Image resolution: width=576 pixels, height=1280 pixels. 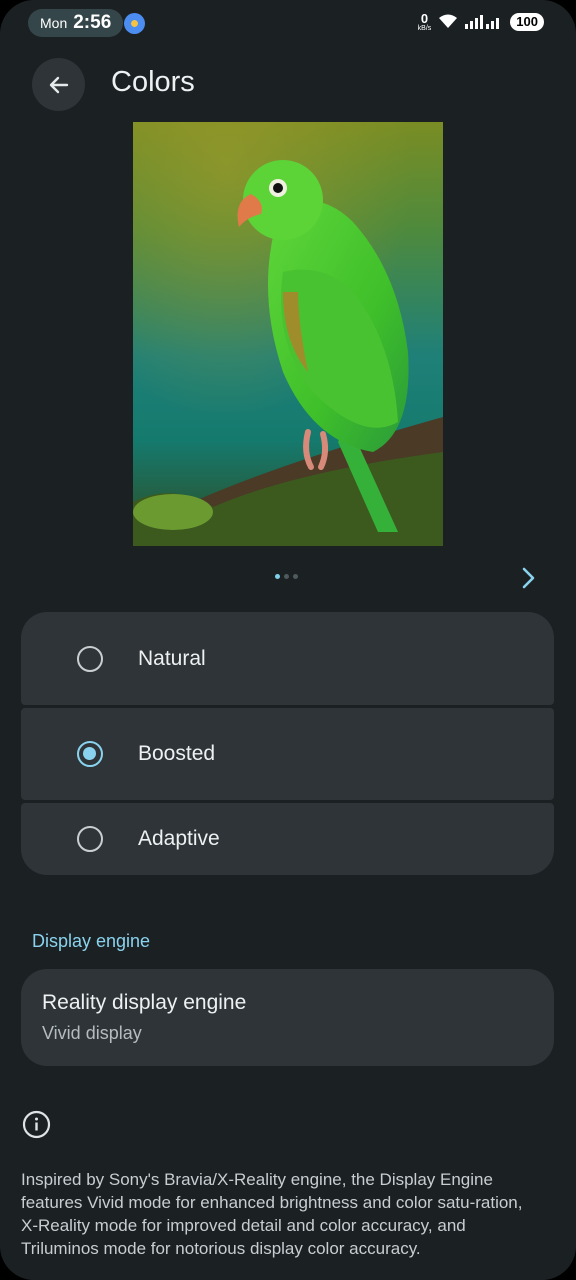 What do you see at coordinates (287, 1017) in the screenshot?
I see `reality-display-engine-setting: Reality display engine Vivid display` at bounding box center [287, 1017].